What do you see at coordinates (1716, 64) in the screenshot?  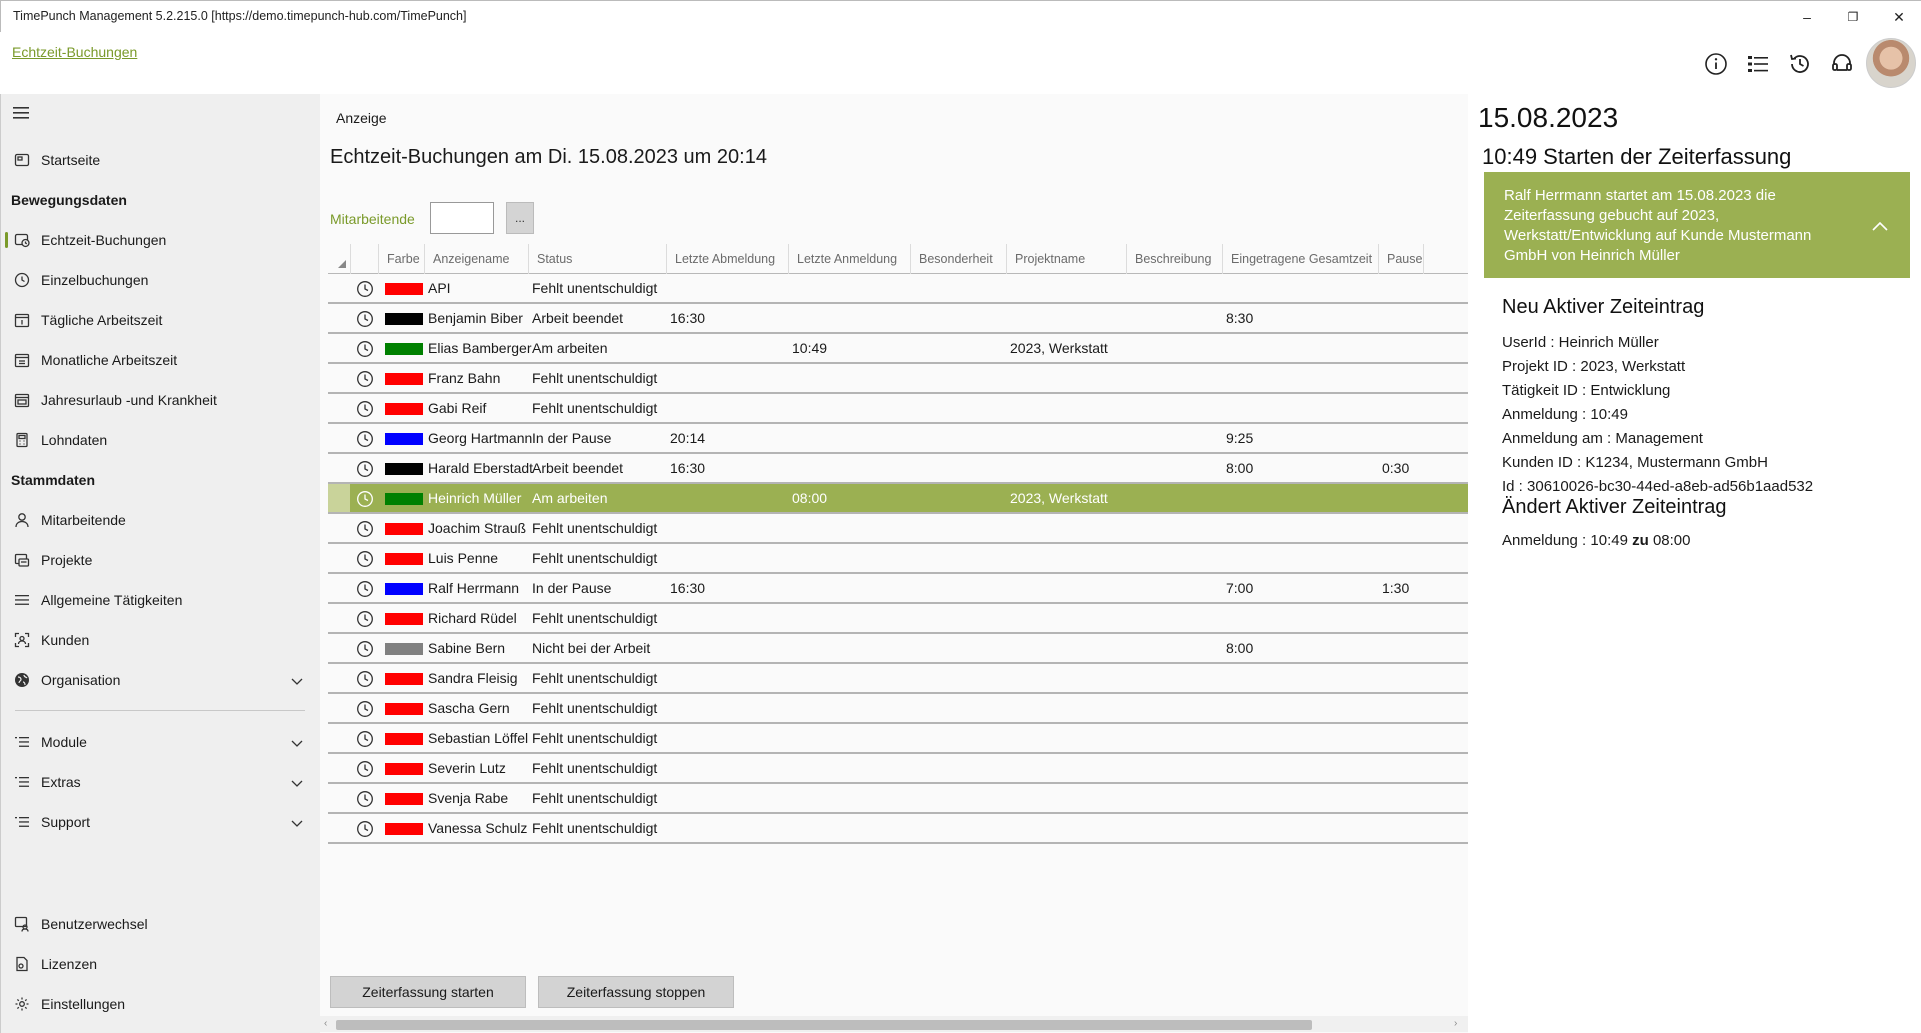 I see `info-icon` at bounding box center [1716, 64].